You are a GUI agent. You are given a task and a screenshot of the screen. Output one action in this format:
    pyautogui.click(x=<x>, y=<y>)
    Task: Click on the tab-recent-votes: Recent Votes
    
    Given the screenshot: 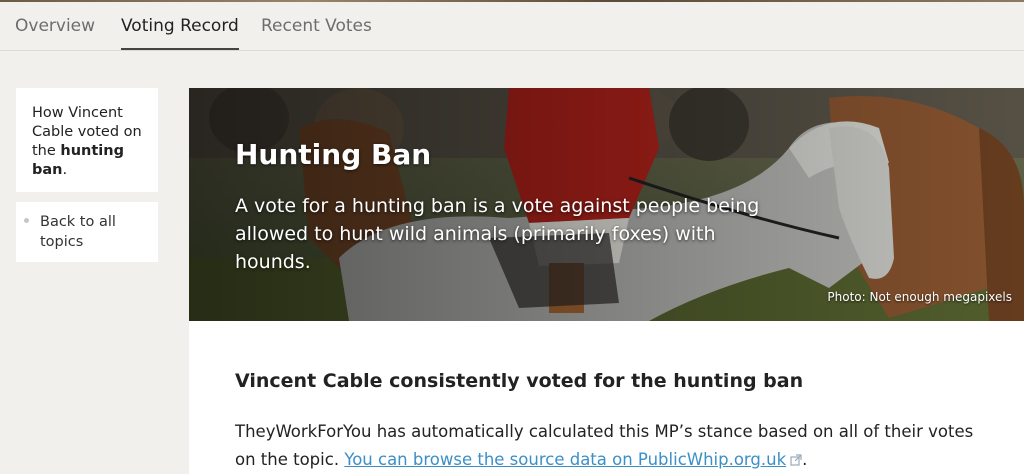 What is the action you would take?
    pyautogui.click(x=316, y=32)
    